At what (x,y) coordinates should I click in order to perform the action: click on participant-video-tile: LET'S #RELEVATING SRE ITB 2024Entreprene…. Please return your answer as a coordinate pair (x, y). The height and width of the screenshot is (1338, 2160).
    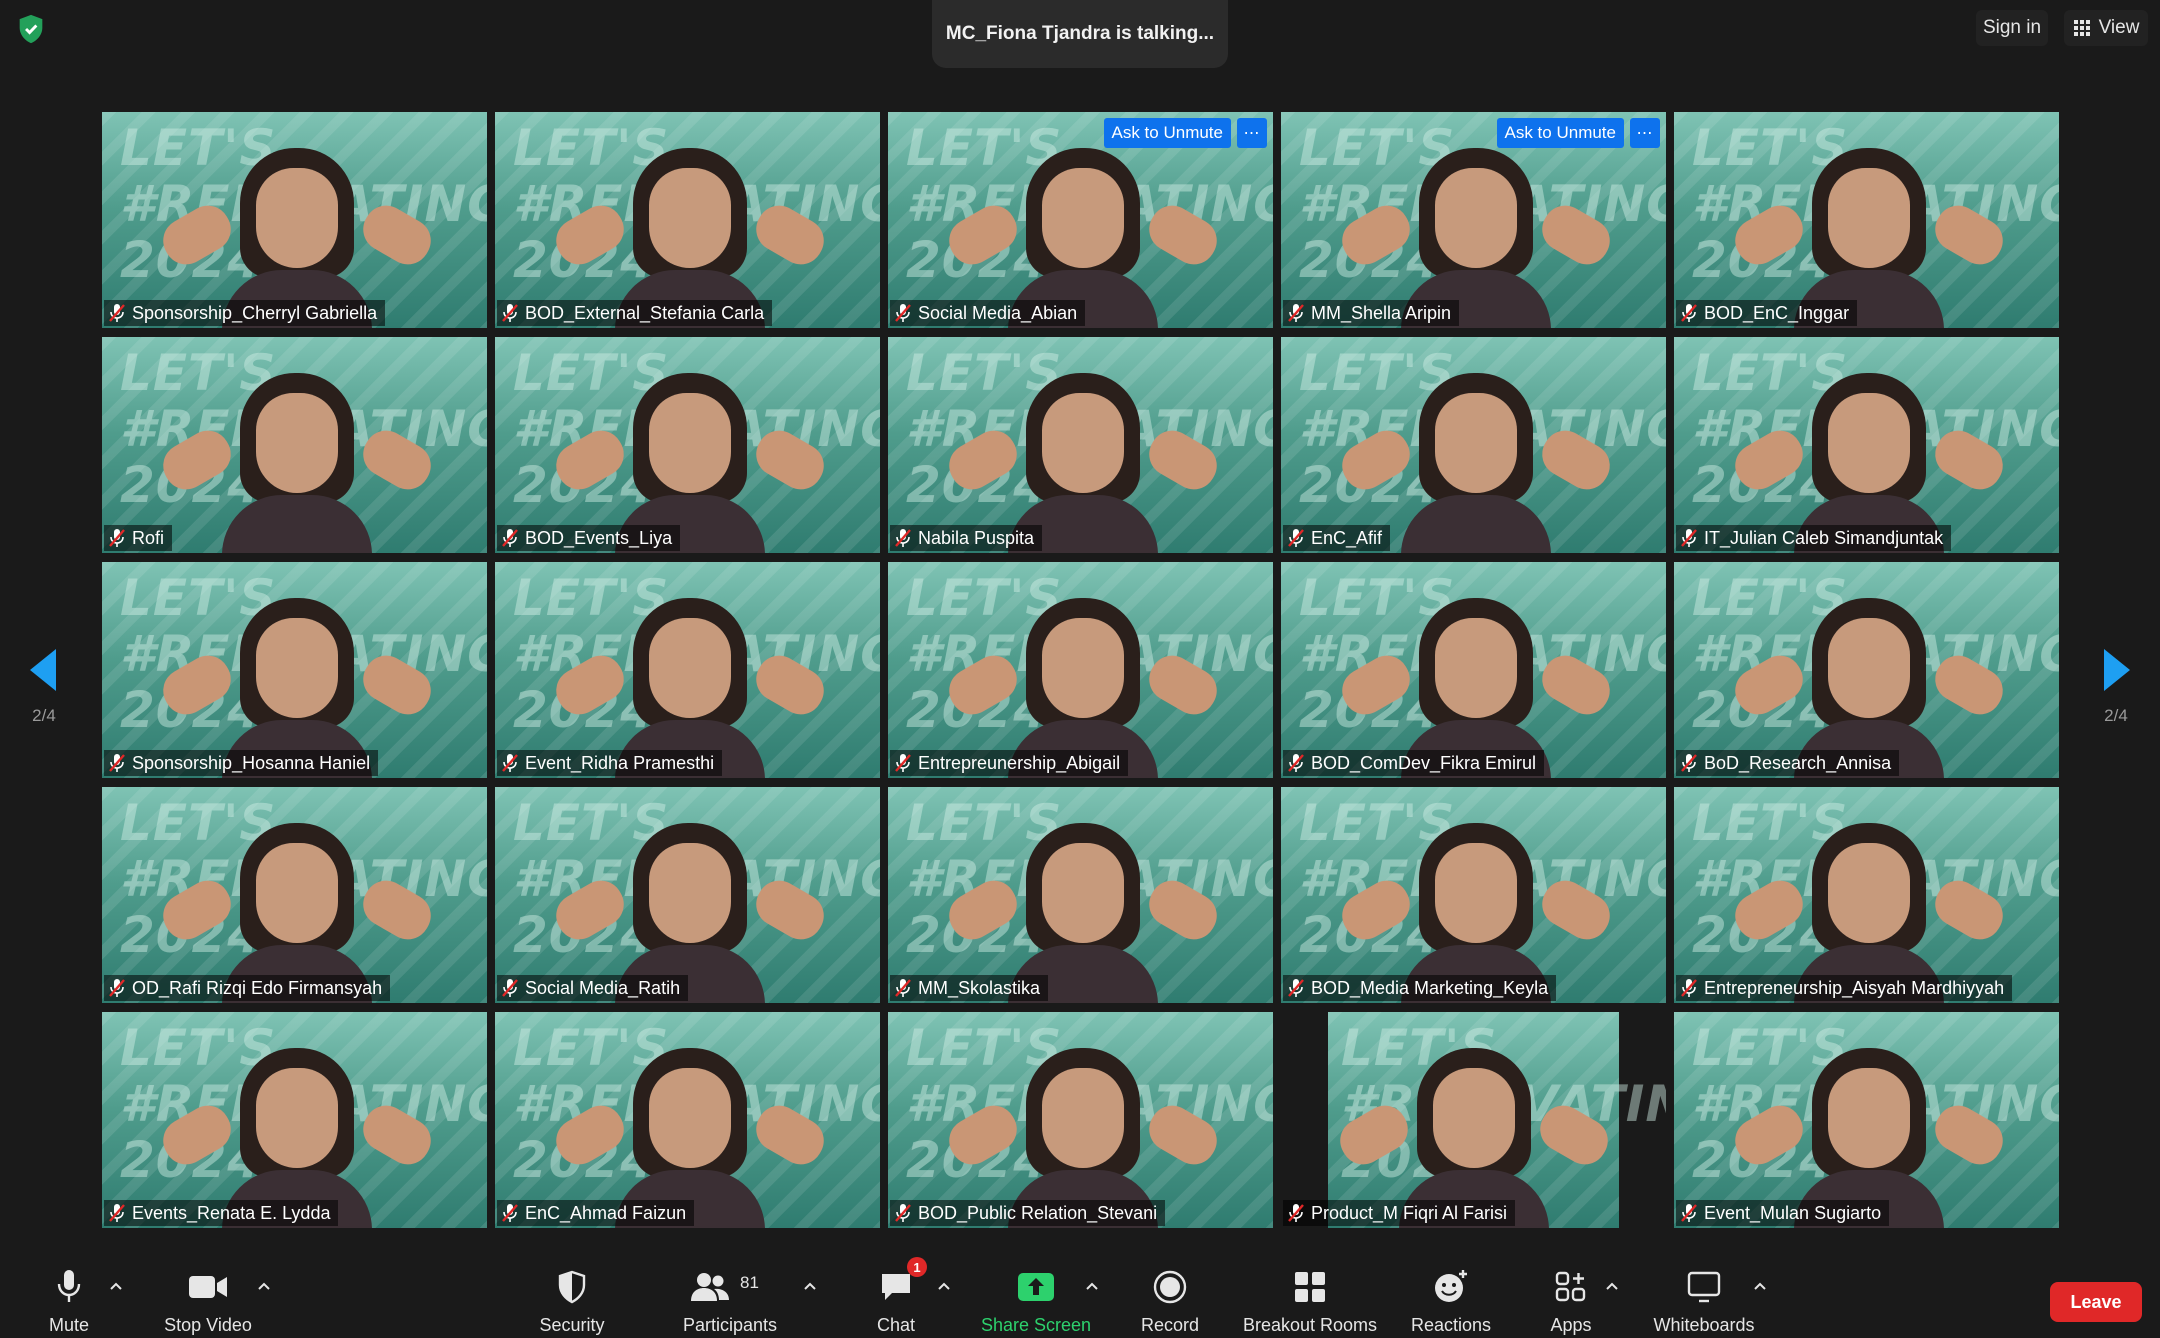
    Looking at the image, I should click on (1866, 895).